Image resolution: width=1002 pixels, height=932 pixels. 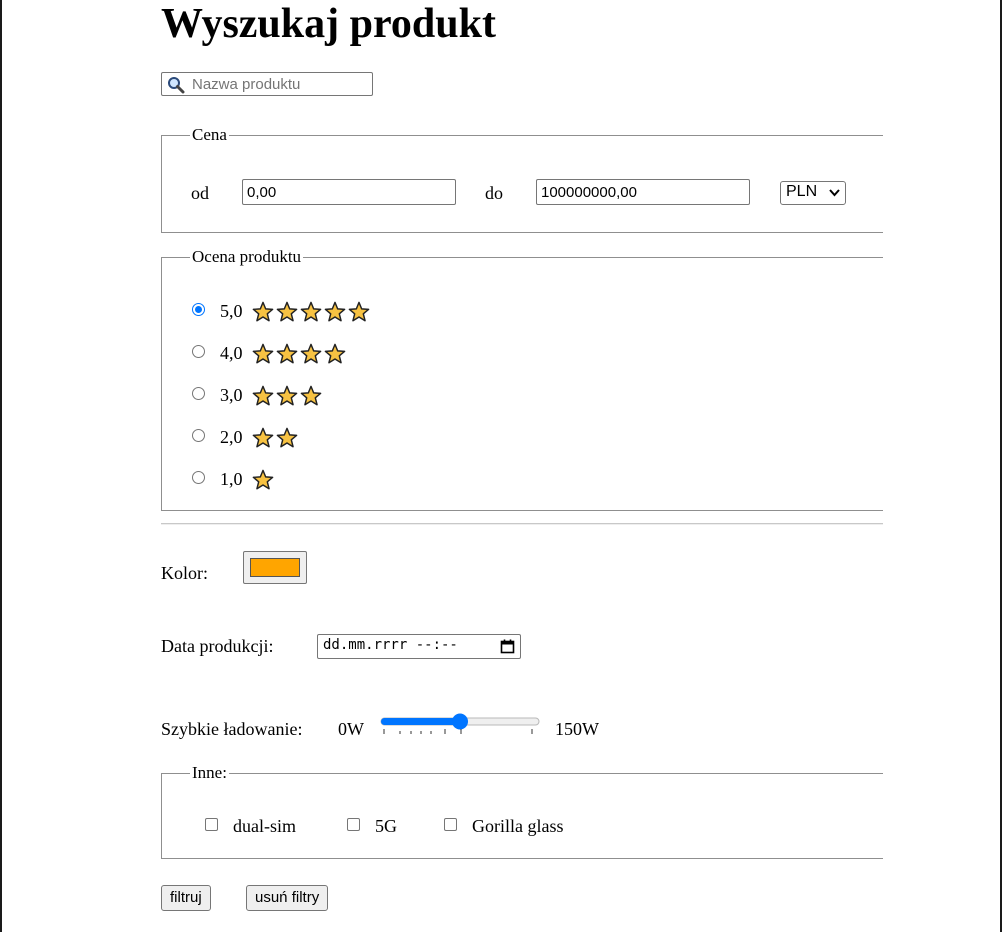 What do you see at coordinates (349, 192) in the screenshot?
I see `price-from-input` at bounding box center [349, 192].